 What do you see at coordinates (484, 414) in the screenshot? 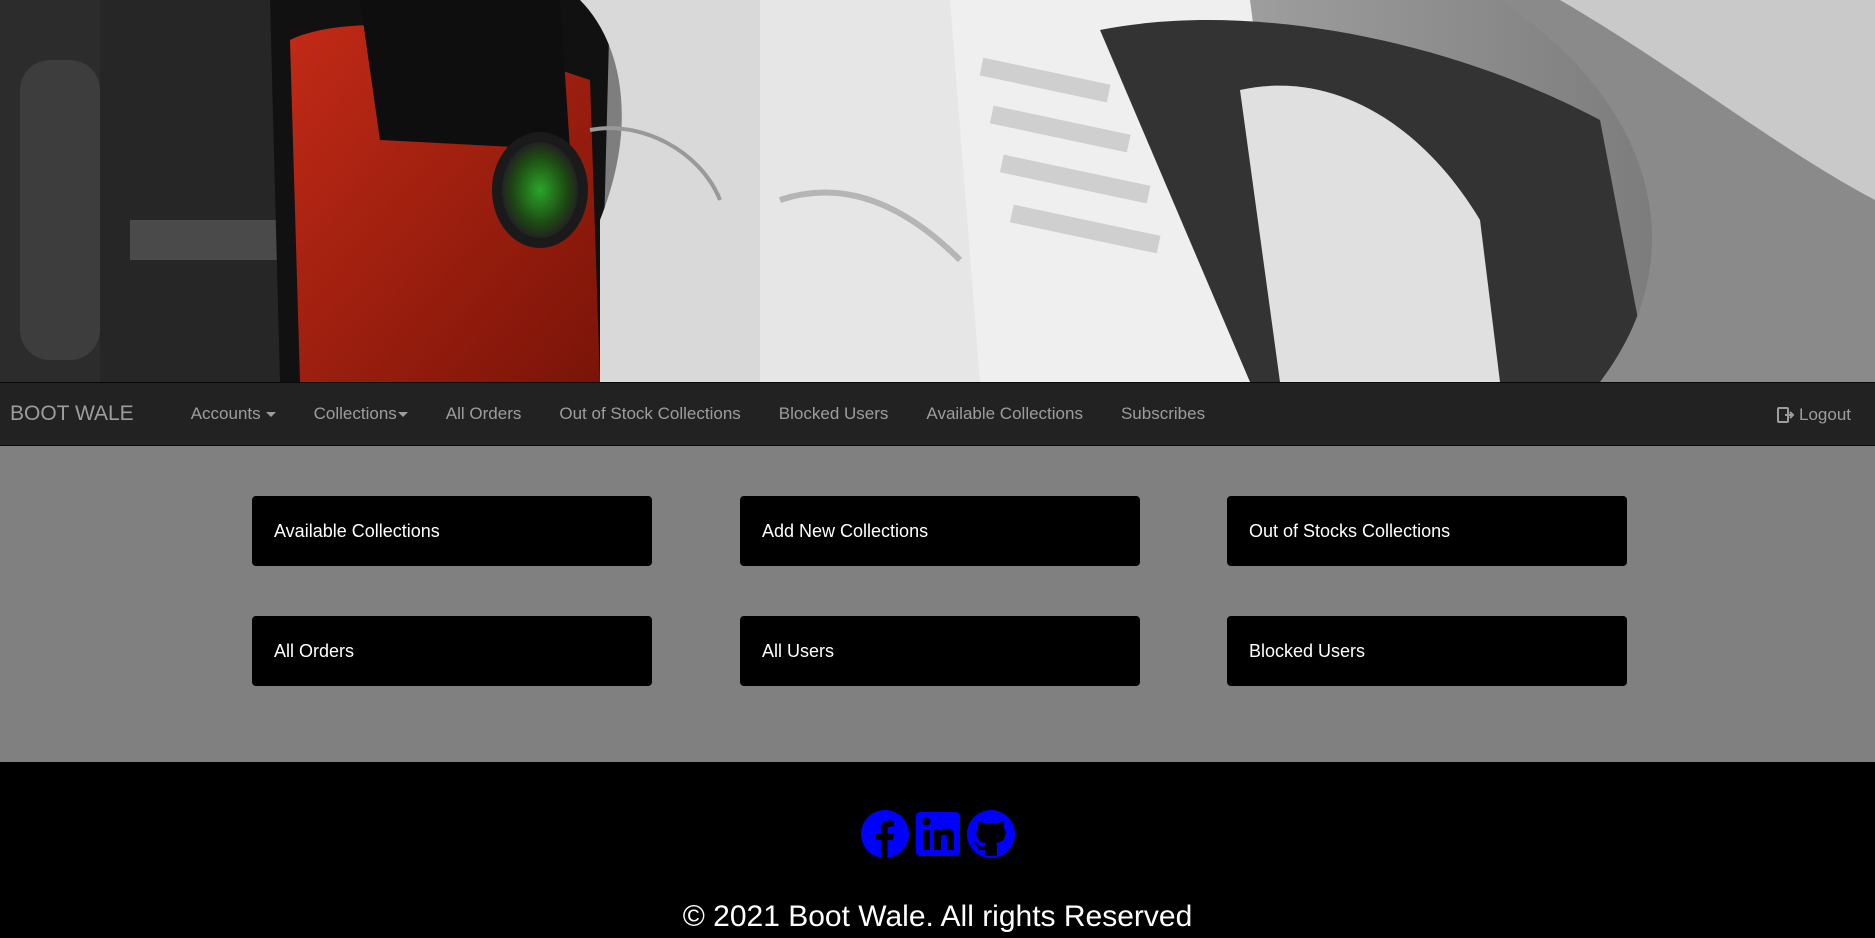
I see `nav-all-orders: All Orders` at bounding box center [484, 414].